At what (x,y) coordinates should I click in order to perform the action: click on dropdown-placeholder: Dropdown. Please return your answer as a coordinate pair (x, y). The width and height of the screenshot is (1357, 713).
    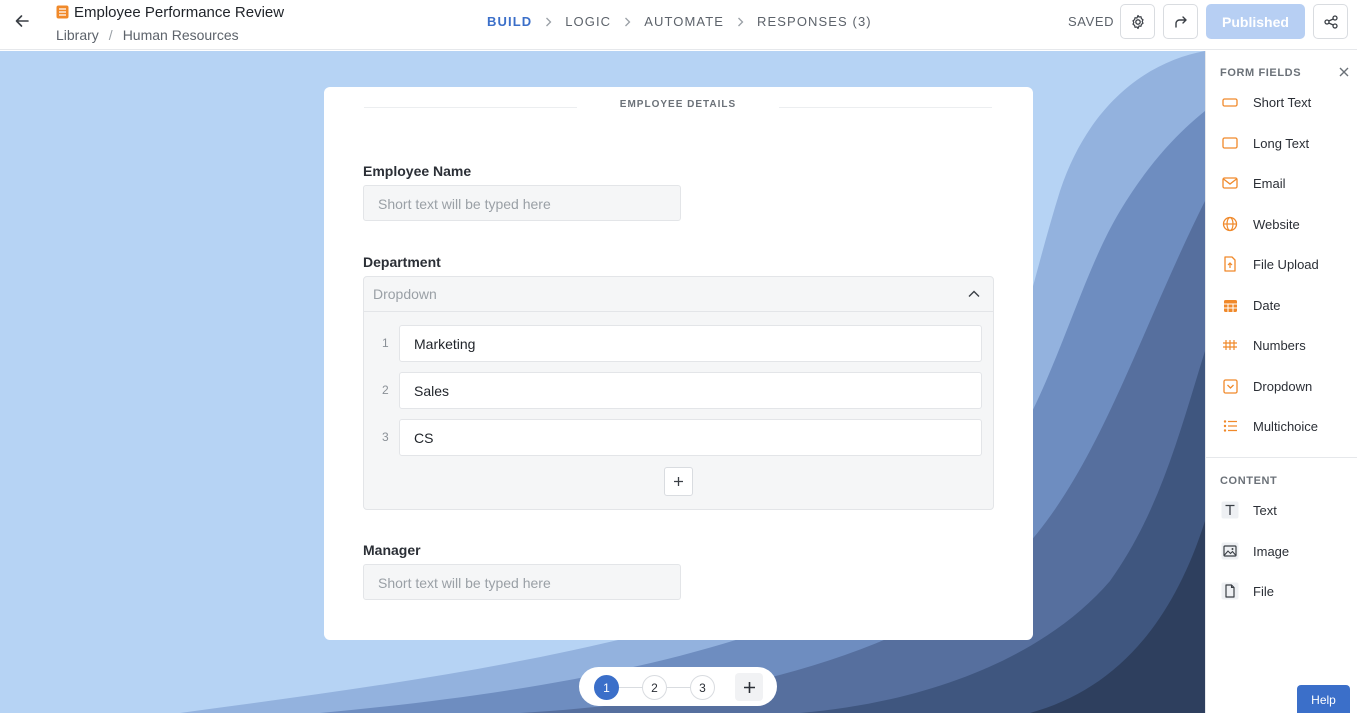
    Looking at the image, I should click on (405, 294).